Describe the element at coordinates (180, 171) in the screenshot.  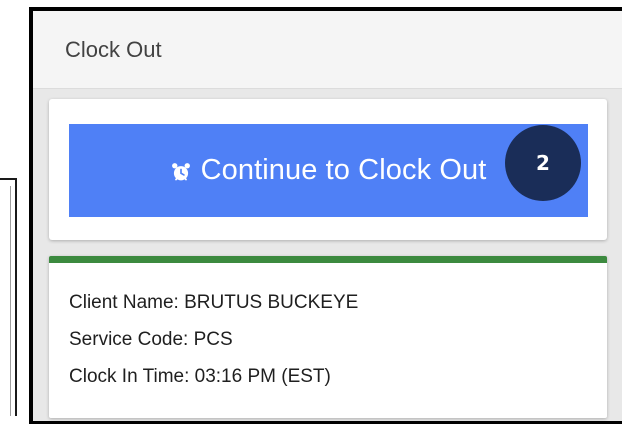
I see `alarm-clock-icon` at that location.